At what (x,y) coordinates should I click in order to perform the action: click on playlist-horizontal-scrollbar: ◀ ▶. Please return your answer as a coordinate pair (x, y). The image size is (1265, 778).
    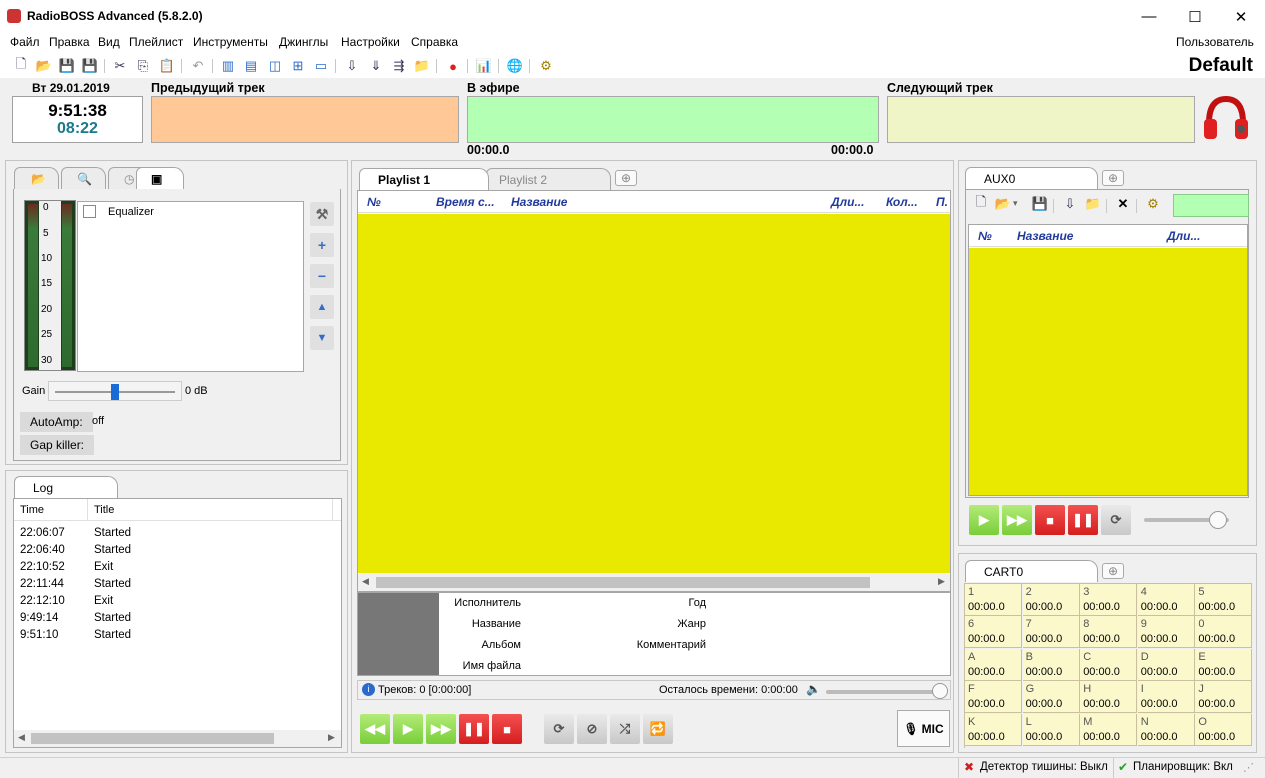
    Looking at the image, I should click on (654, 582).